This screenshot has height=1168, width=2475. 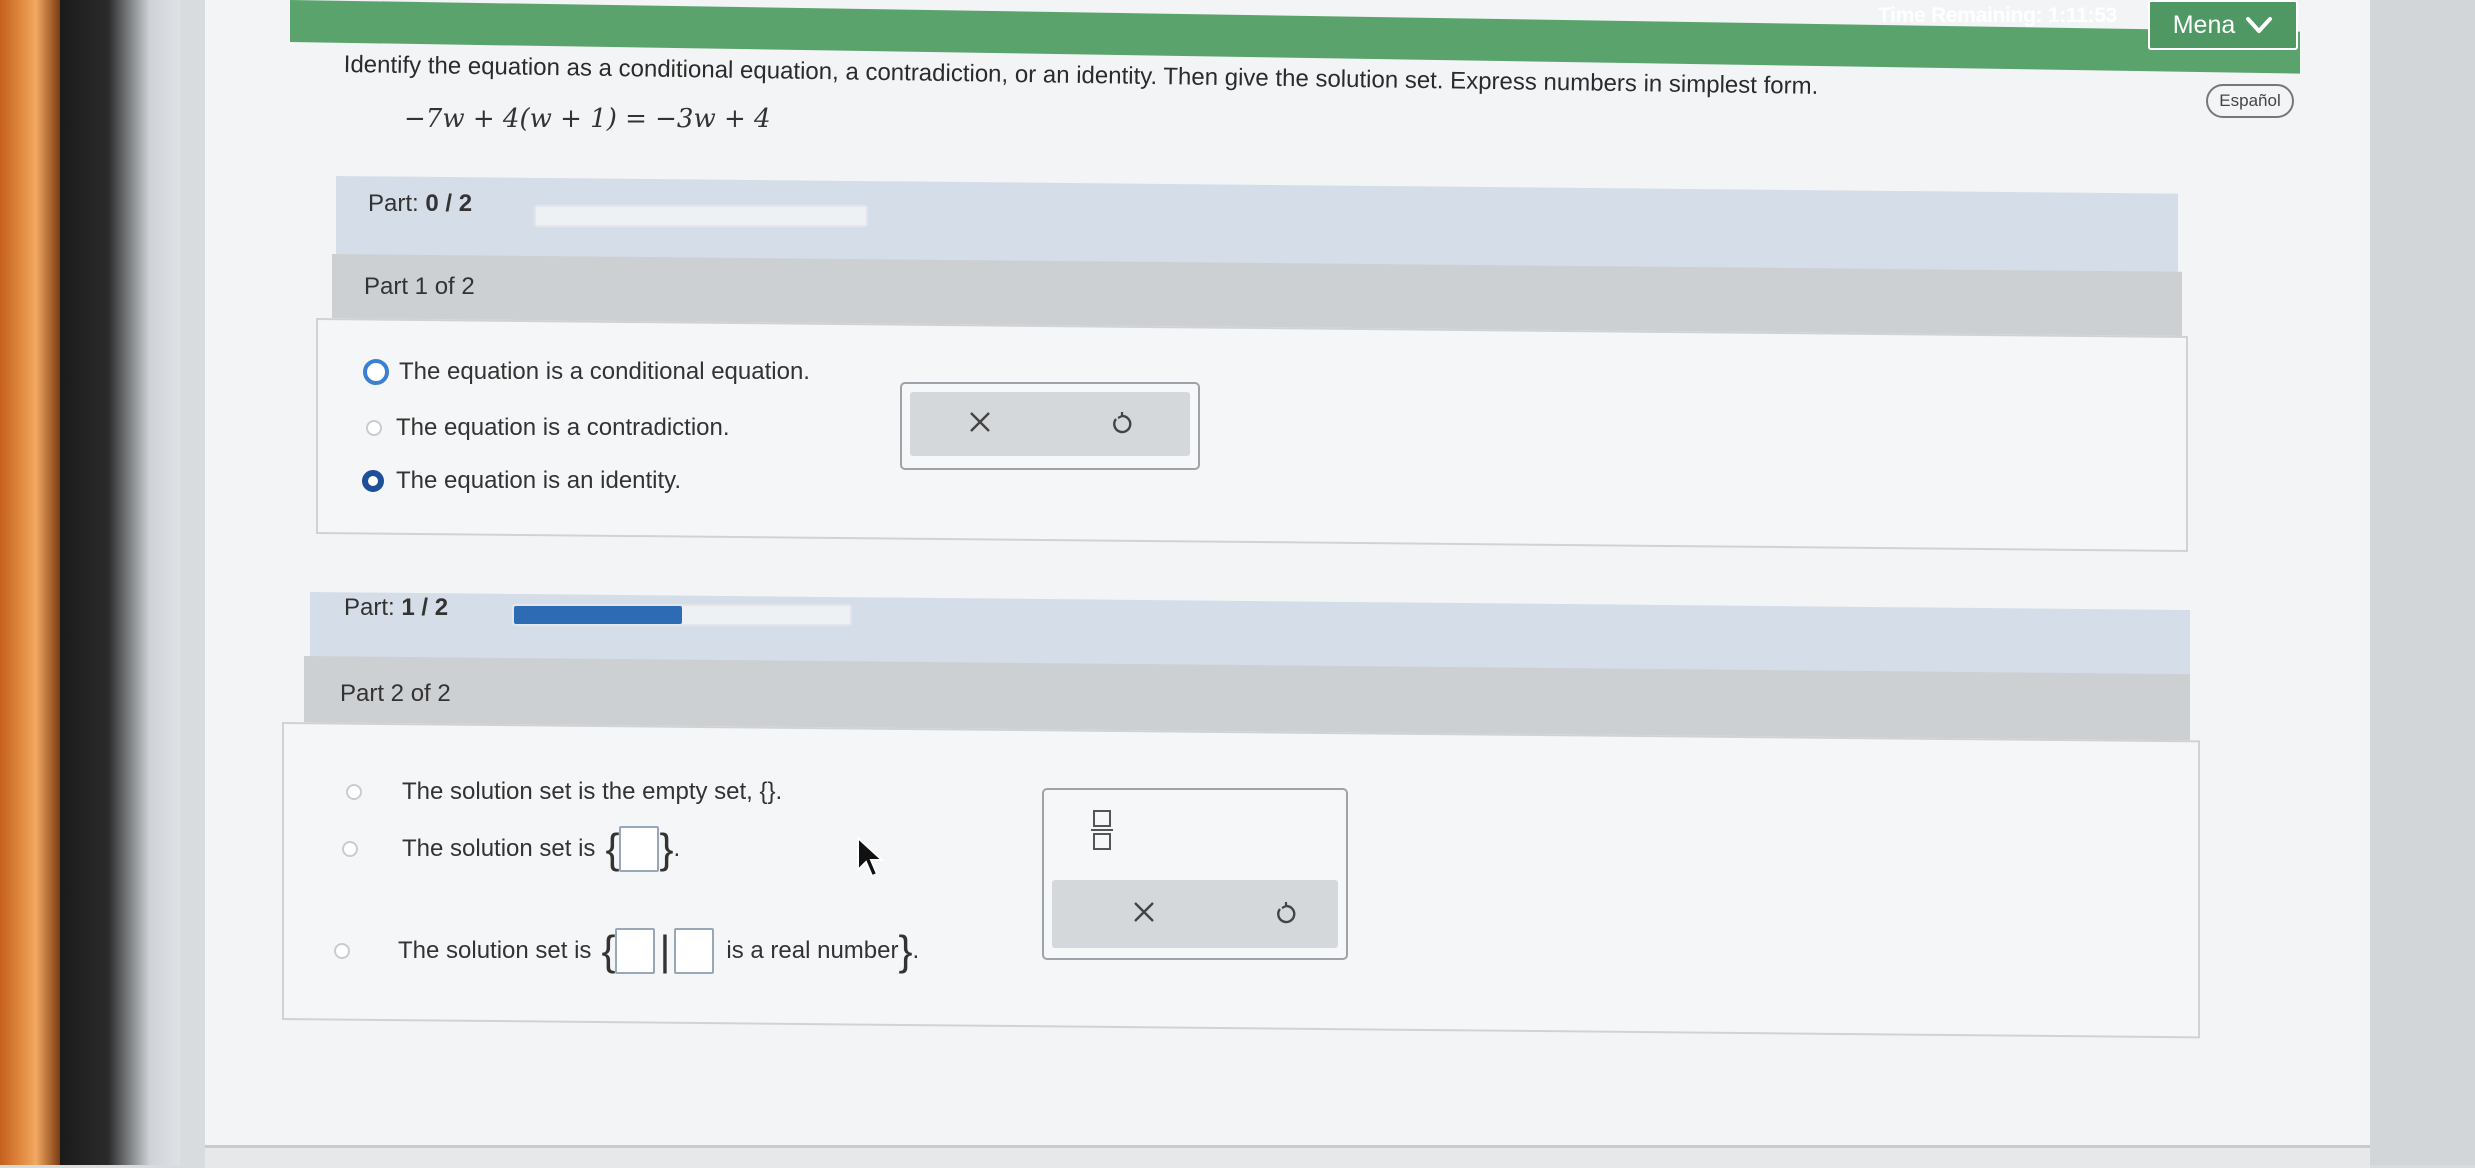 I want to click on right-gutter, so click(x=2422, y=582).